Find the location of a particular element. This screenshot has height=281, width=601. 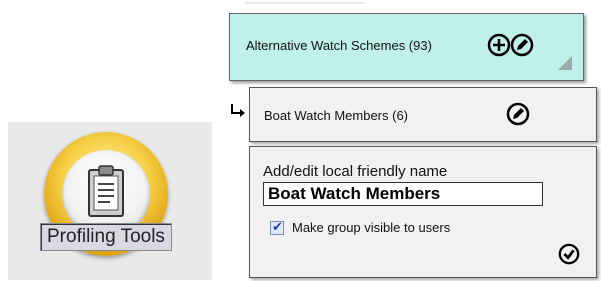

group-card-label: Boat Watch Members (6) is located at coordinates (336, 115).